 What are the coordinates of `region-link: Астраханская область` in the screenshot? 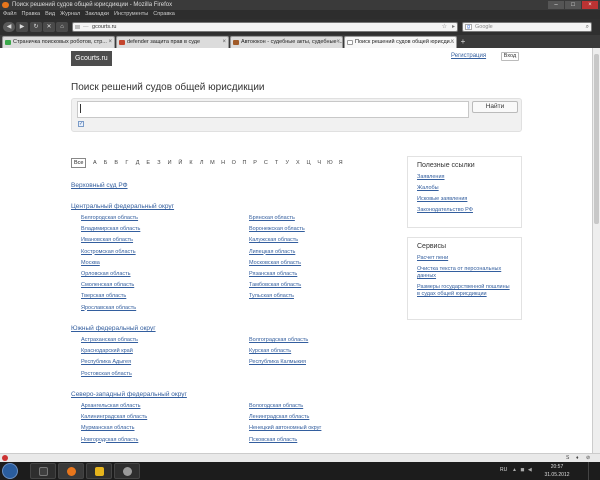 It's located at (109, 340).